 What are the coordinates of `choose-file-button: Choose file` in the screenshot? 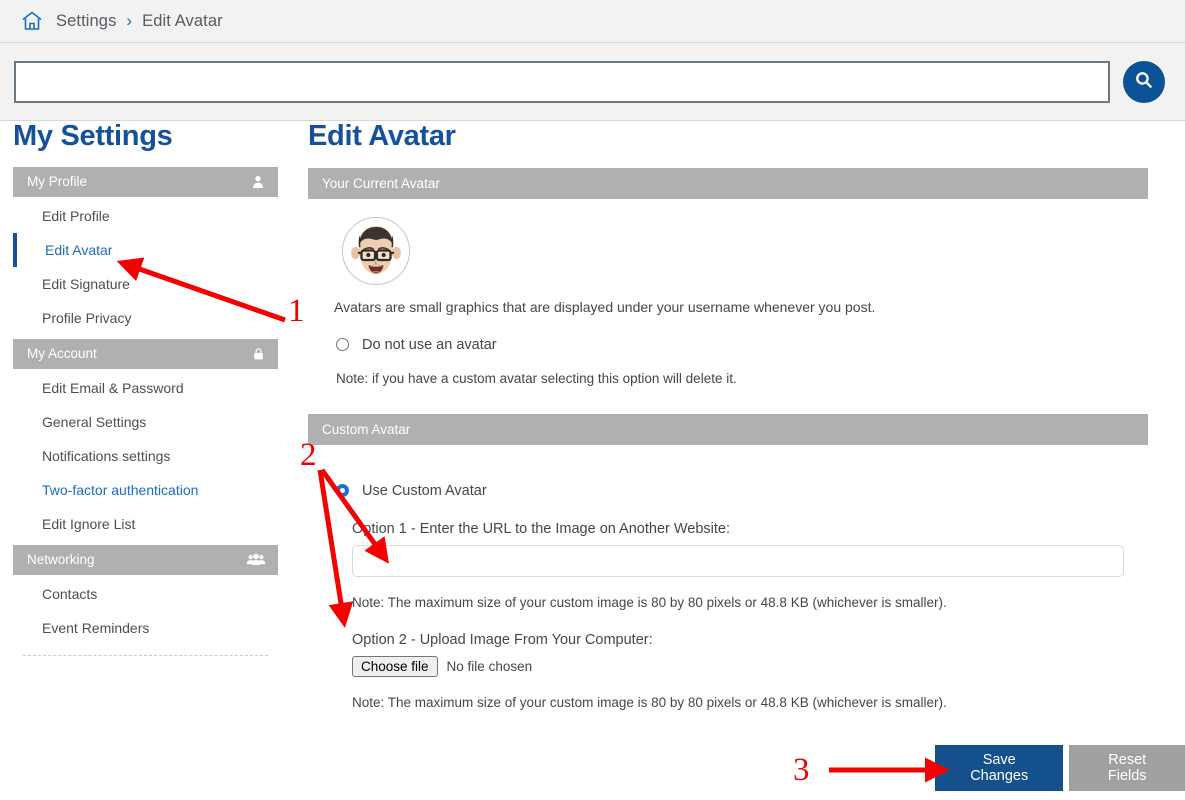 It's located at (395, 666).